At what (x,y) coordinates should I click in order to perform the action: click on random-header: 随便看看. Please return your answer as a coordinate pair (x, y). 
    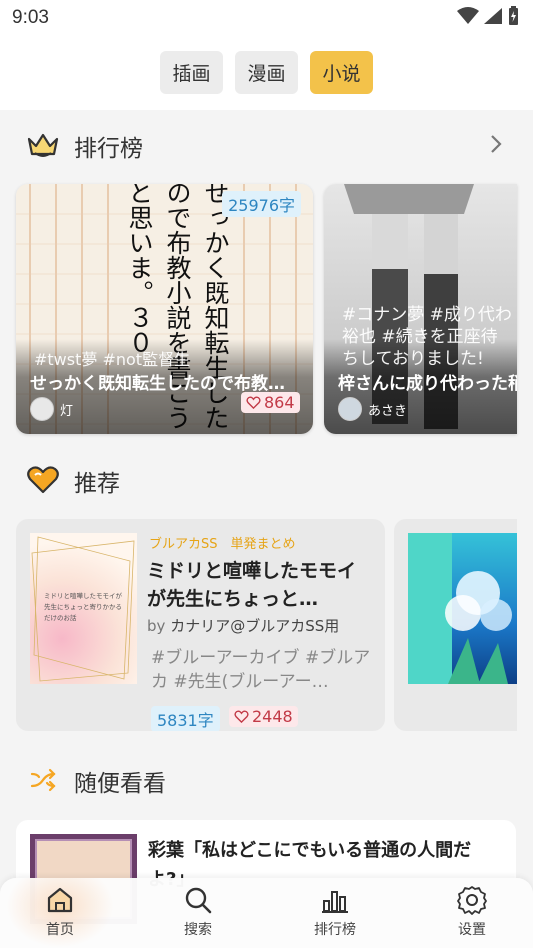
    Looking at the image, I should click on (266, 780).